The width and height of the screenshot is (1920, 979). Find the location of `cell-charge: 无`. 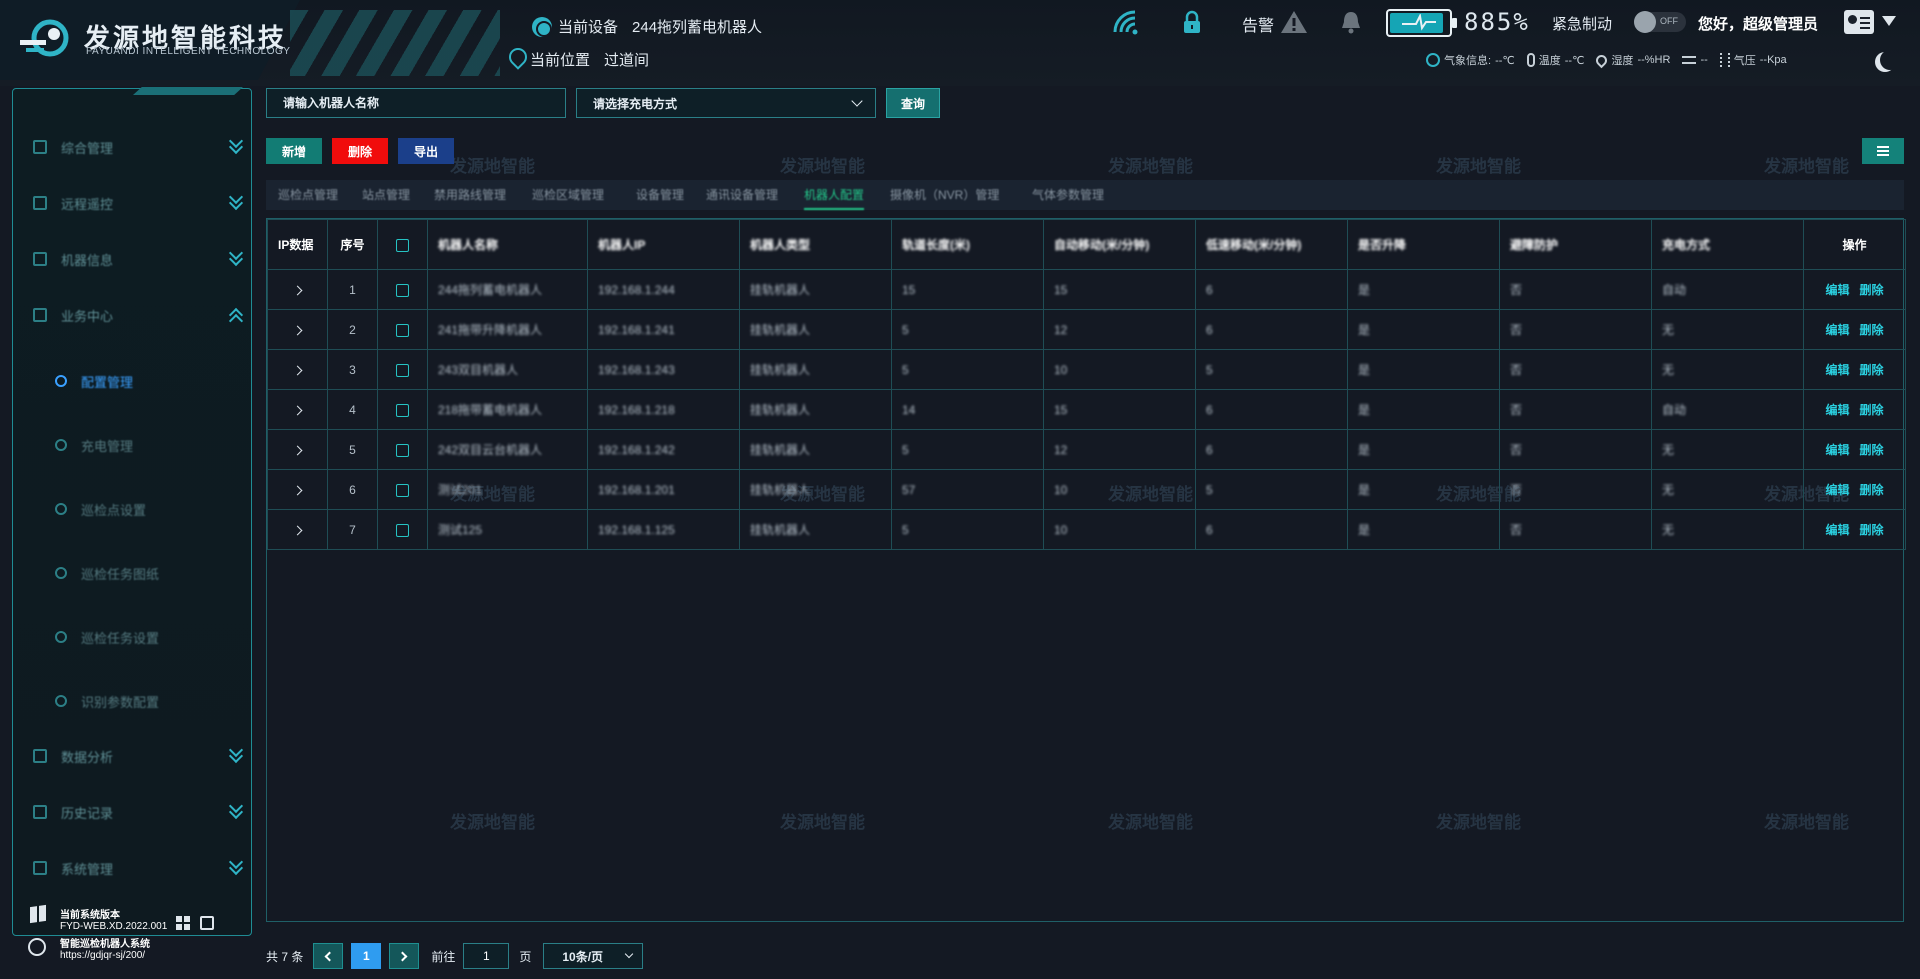

cell-charge: 无 is located at coordinates (1727, 489).